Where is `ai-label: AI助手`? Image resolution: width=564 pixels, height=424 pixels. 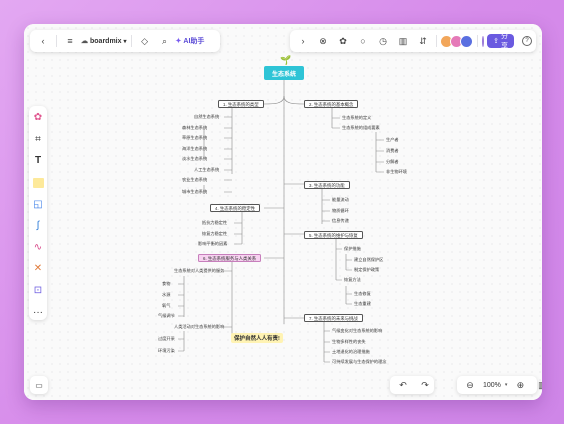 ai-label: AI助手 is located at coordinates (194, 41).